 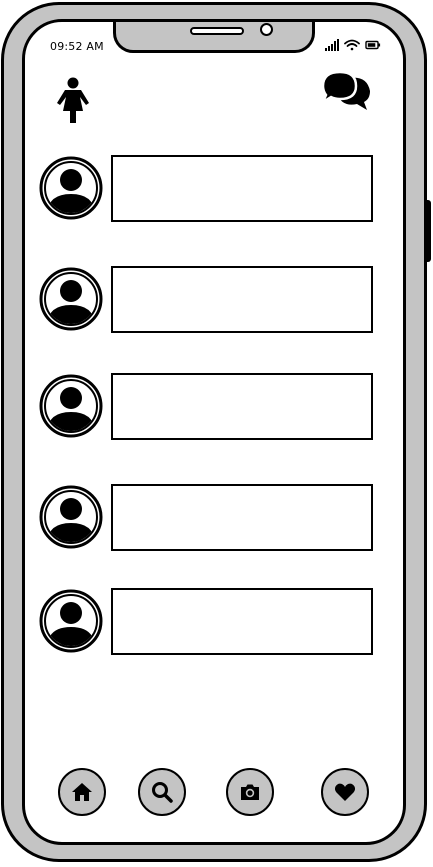 I want to click on home-button, so click(x=82, y=792).